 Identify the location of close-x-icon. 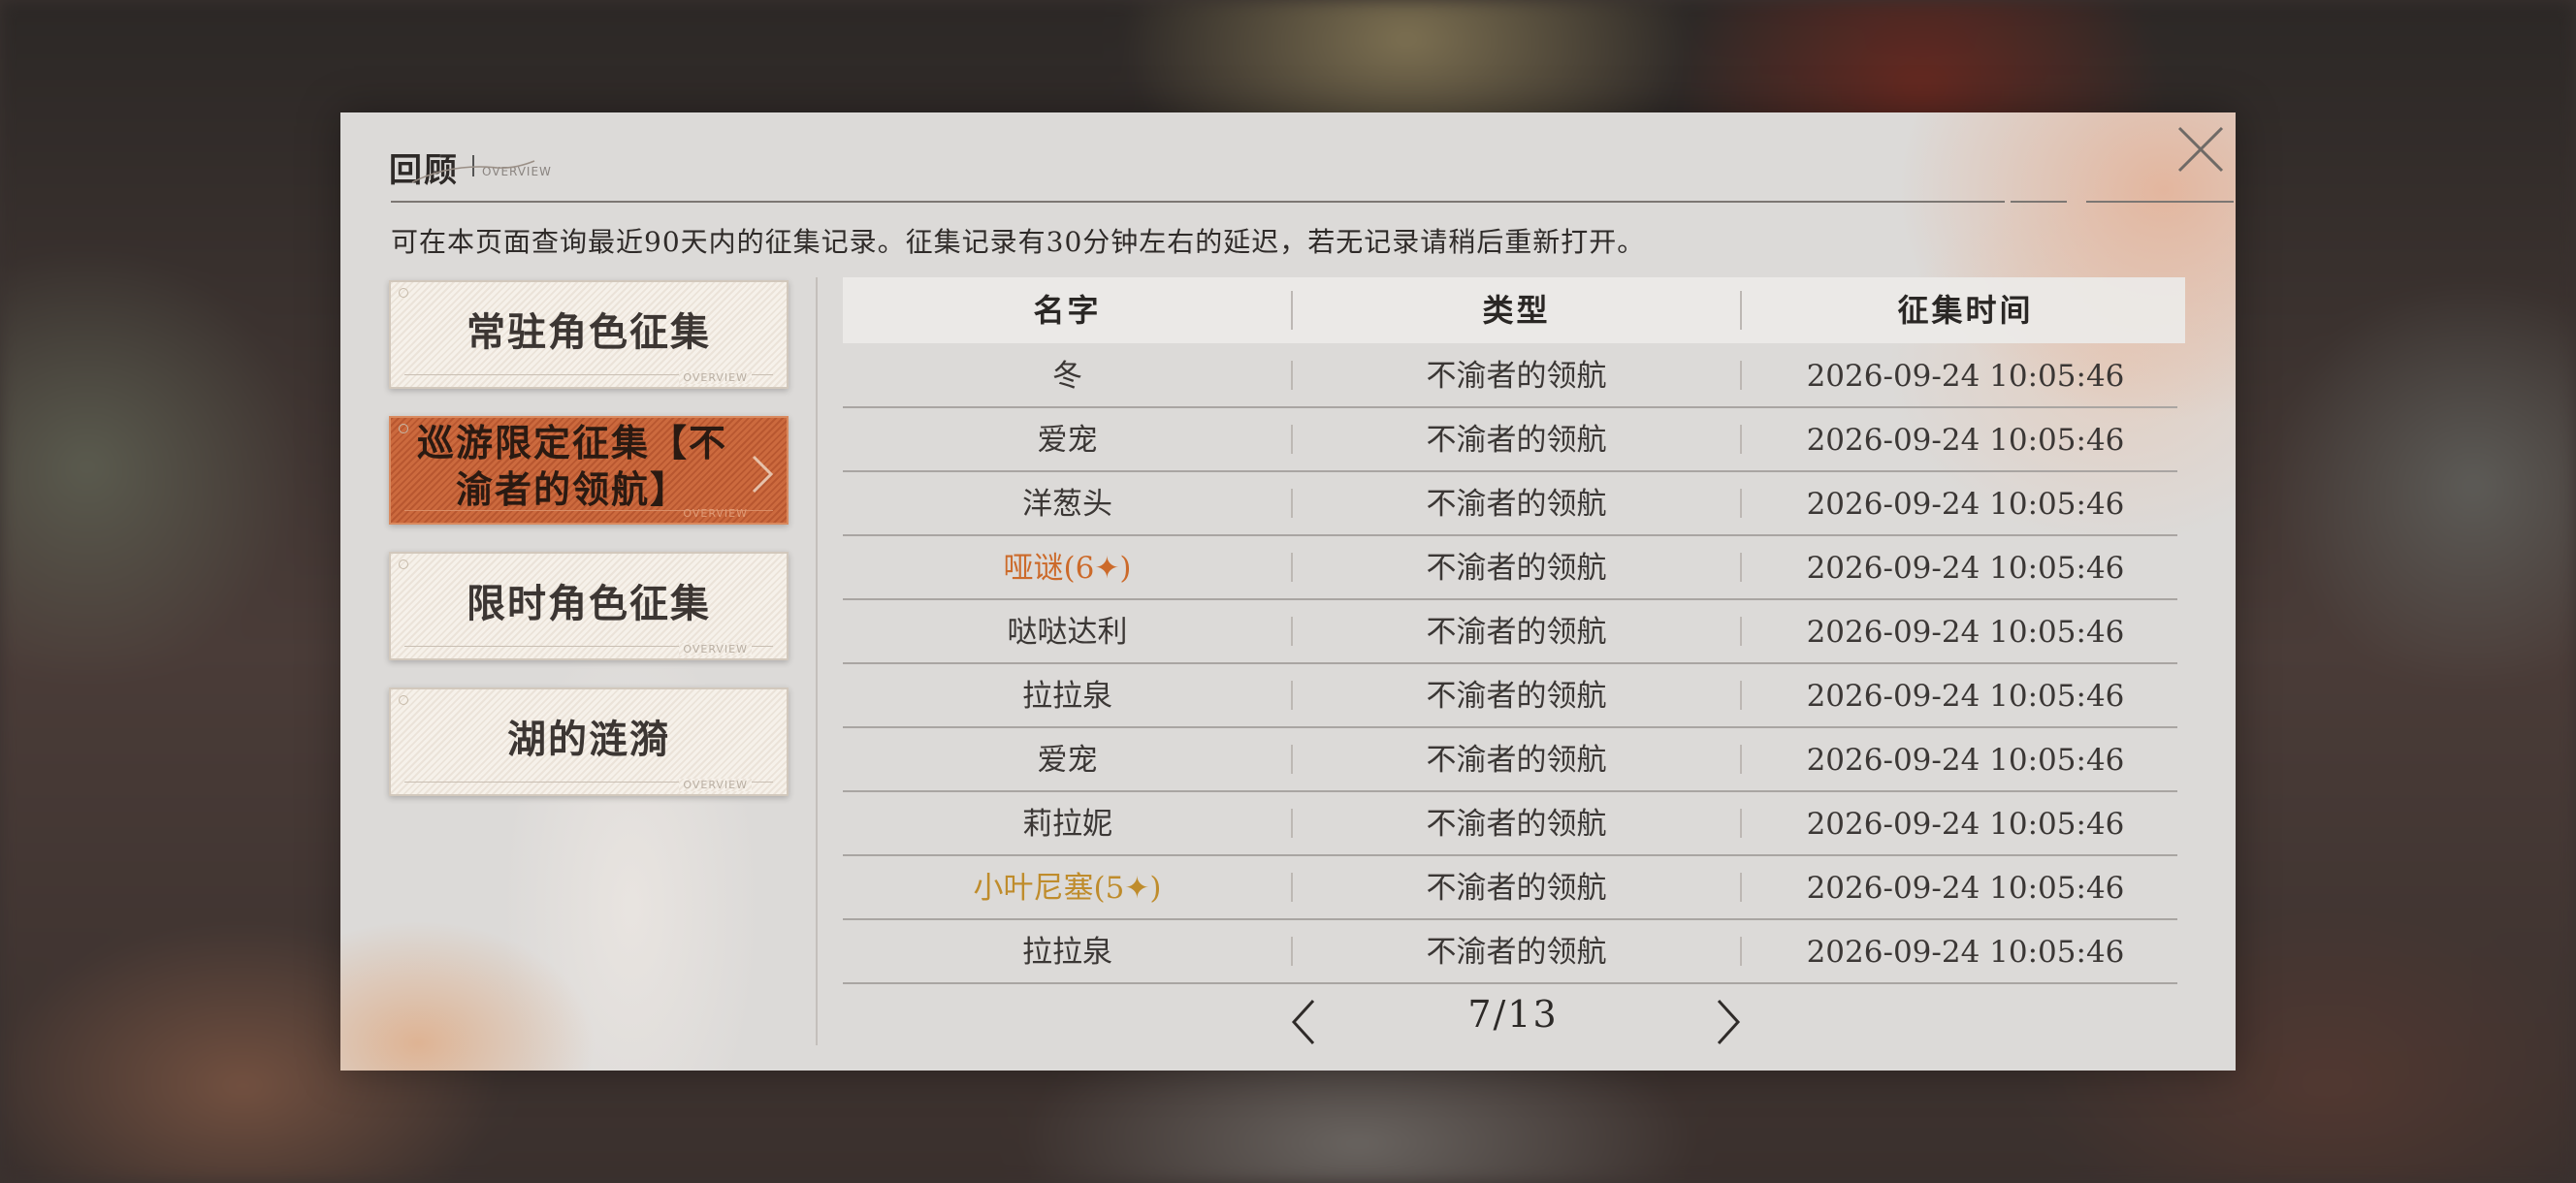
(2200, 149).